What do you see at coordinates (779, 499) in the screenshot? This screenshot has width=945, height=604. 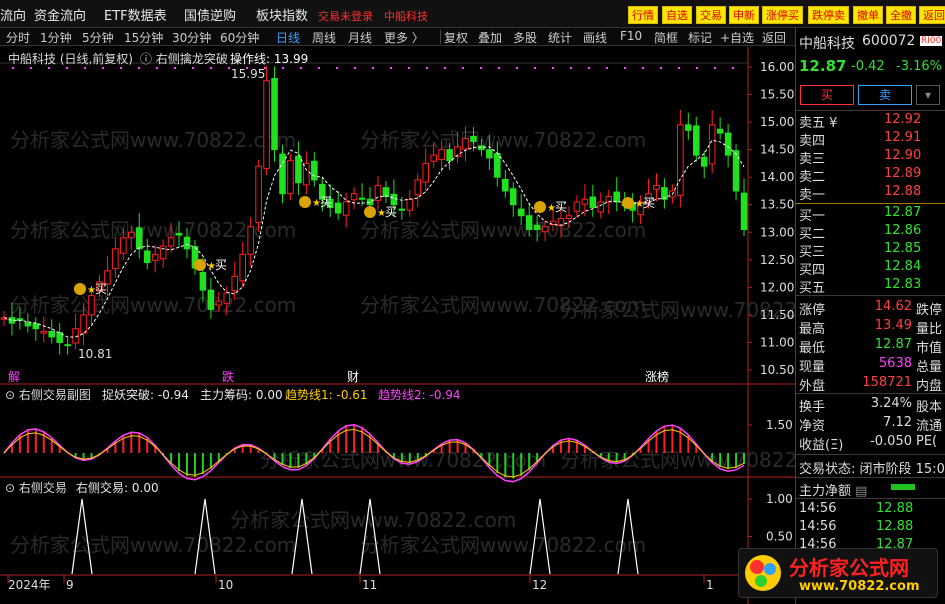 I see `sub2-tick-label: 1.00` at bounding box center [779, 499].